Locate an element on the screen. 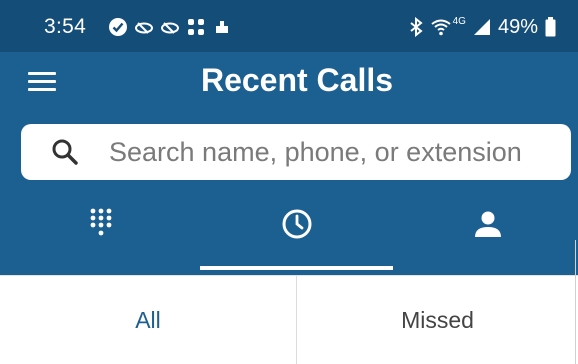  bluetooth-icon is located at coordinates (416, 27).